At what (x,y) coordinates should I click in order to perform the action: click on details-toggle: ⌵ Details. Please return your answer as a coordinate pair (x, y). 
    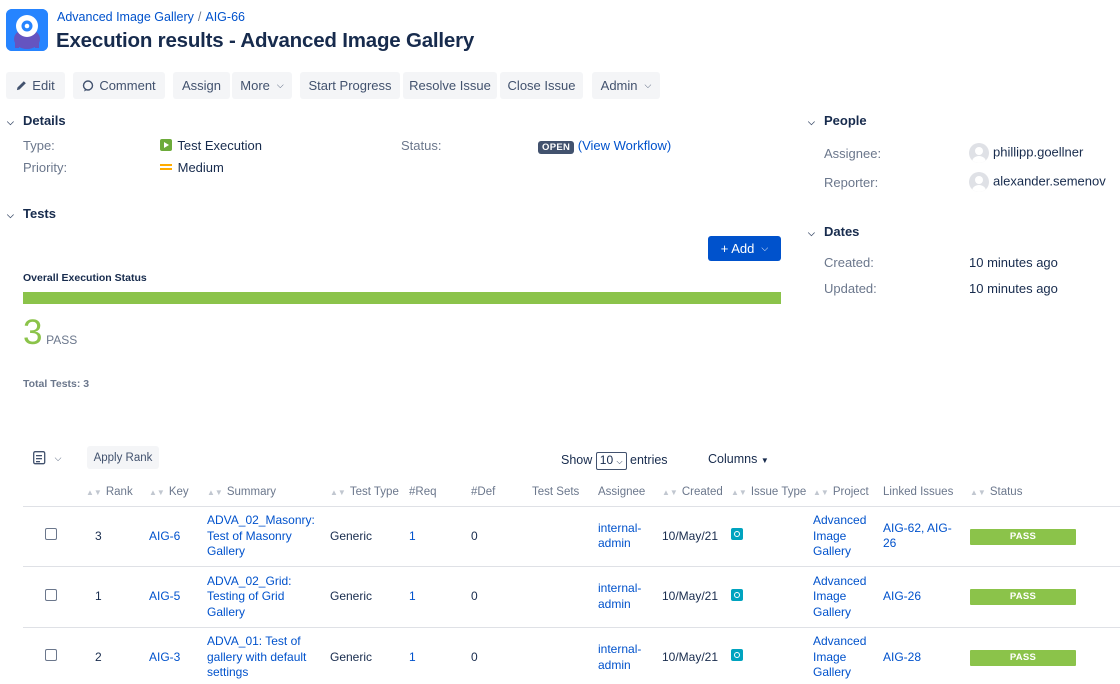
    Looking at the image, I should click on (36, 120).